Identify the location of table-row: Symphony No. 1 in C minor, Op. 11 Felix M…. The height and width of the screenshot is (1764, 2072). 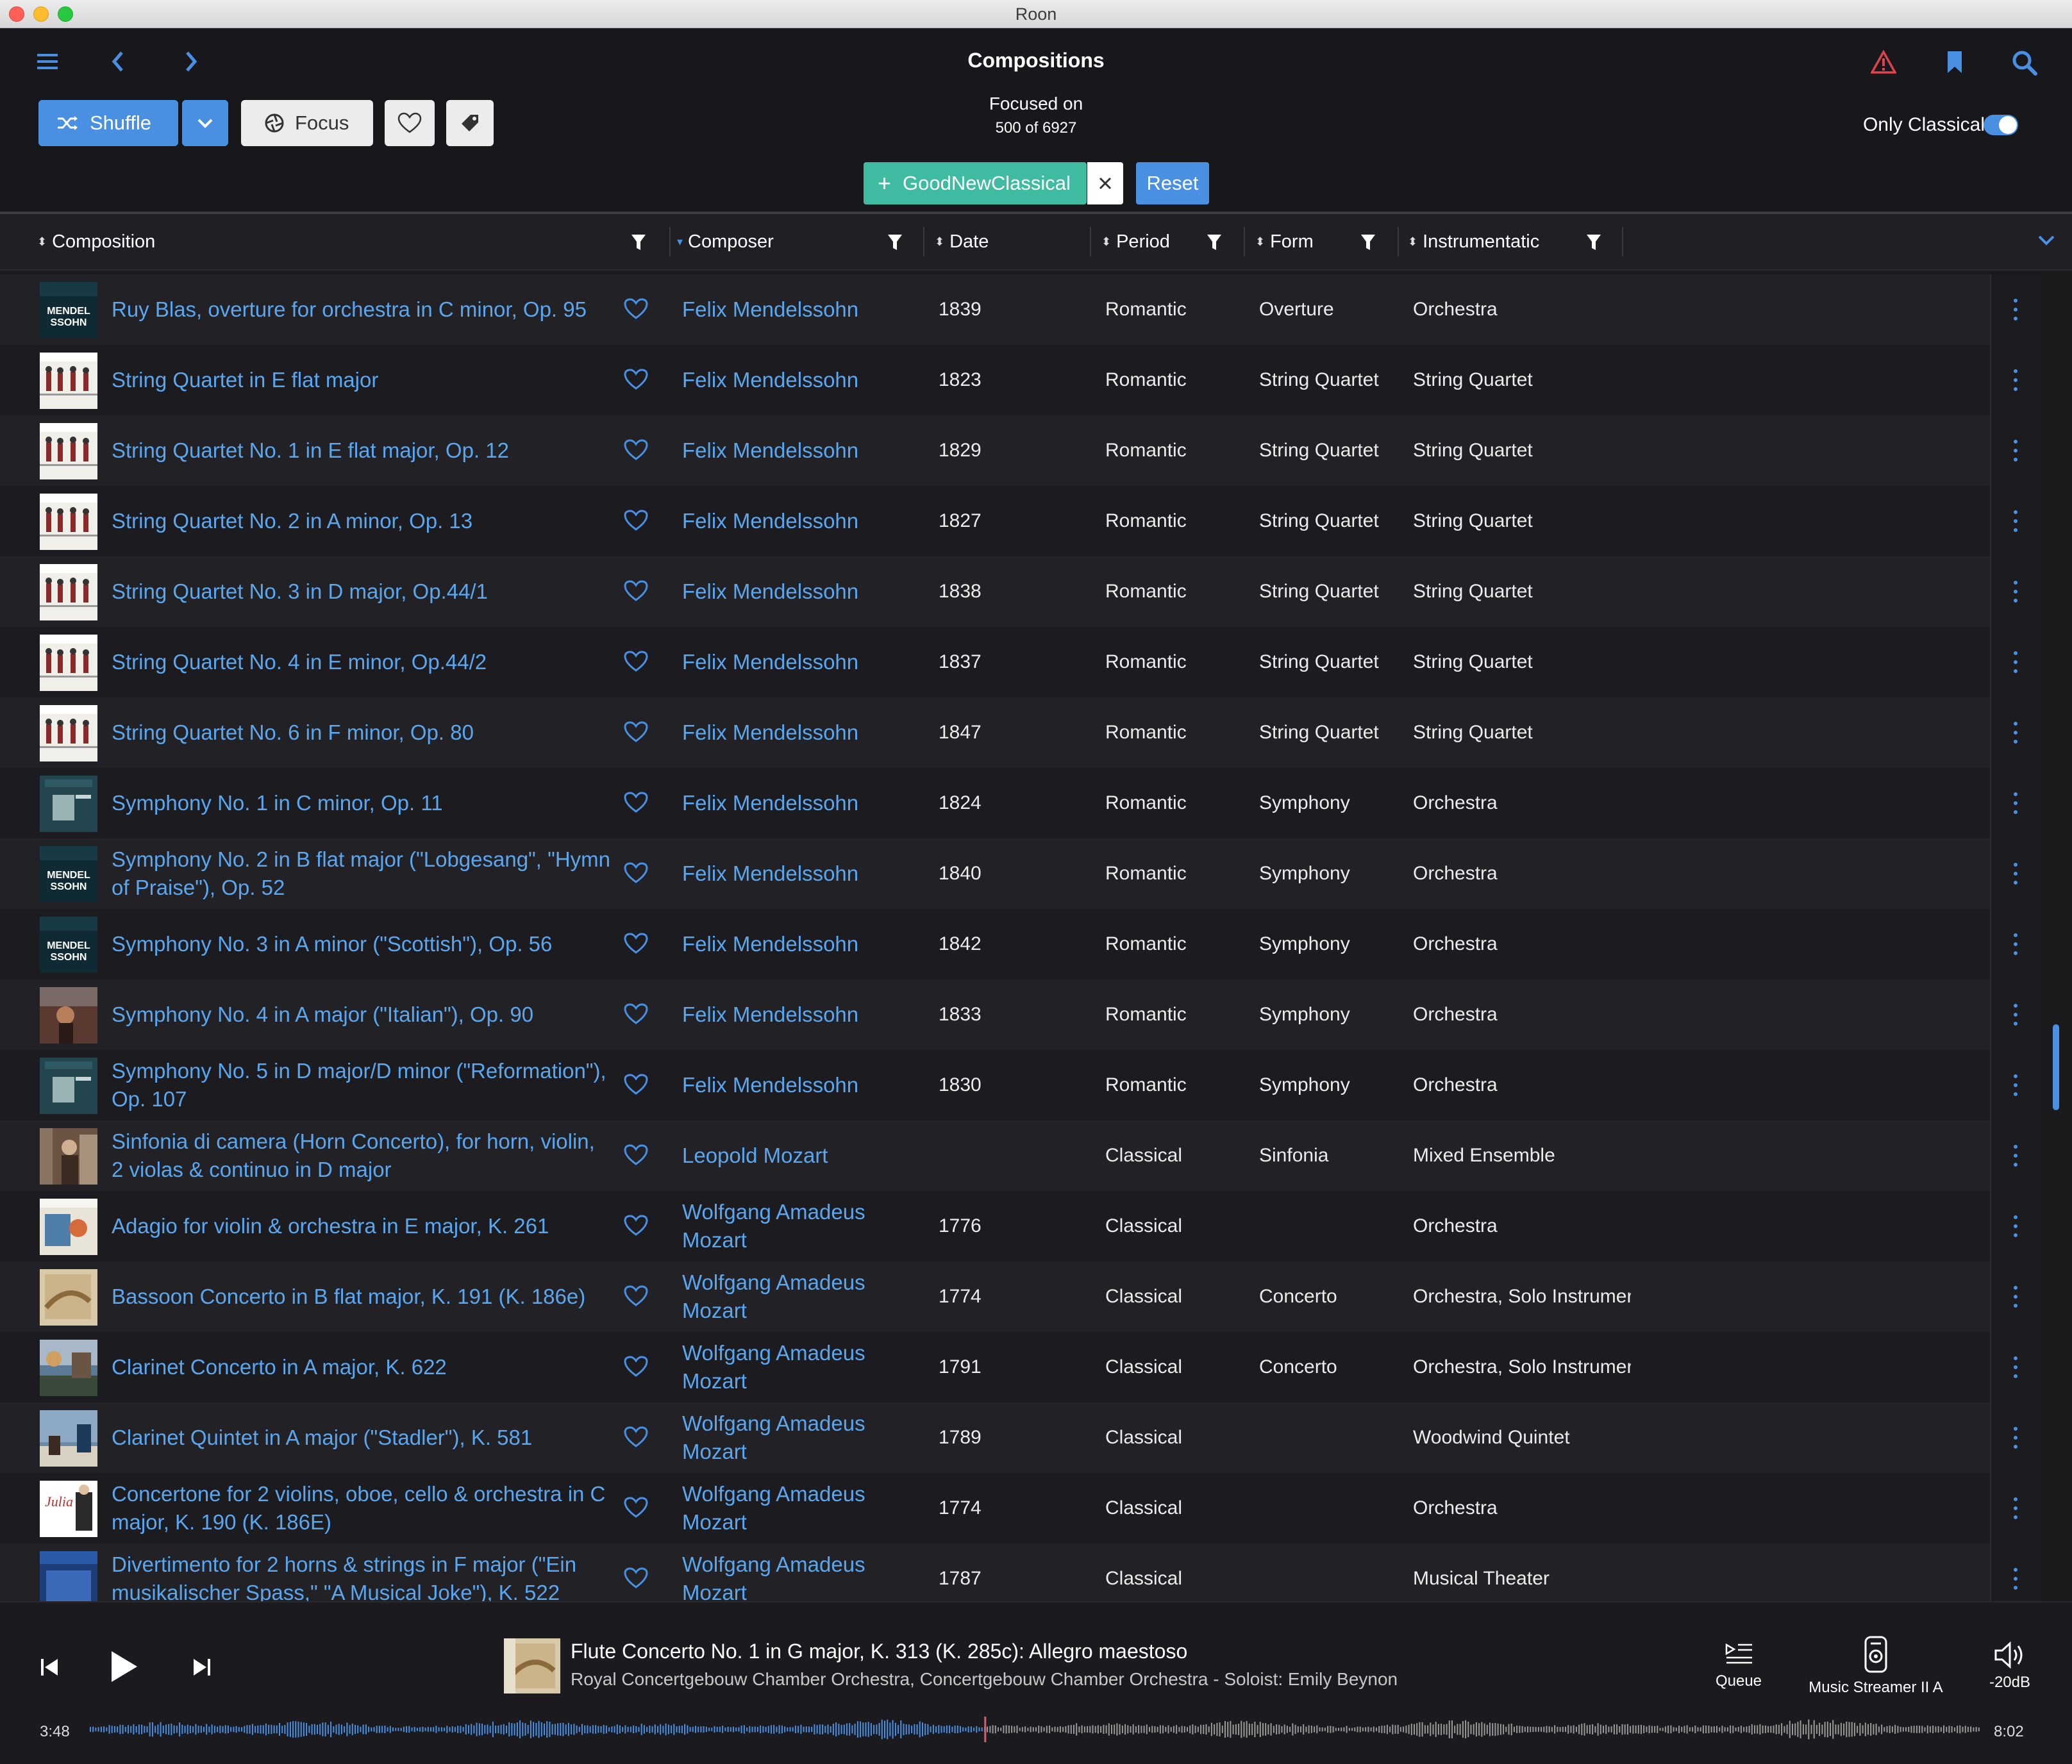
(995, 803).